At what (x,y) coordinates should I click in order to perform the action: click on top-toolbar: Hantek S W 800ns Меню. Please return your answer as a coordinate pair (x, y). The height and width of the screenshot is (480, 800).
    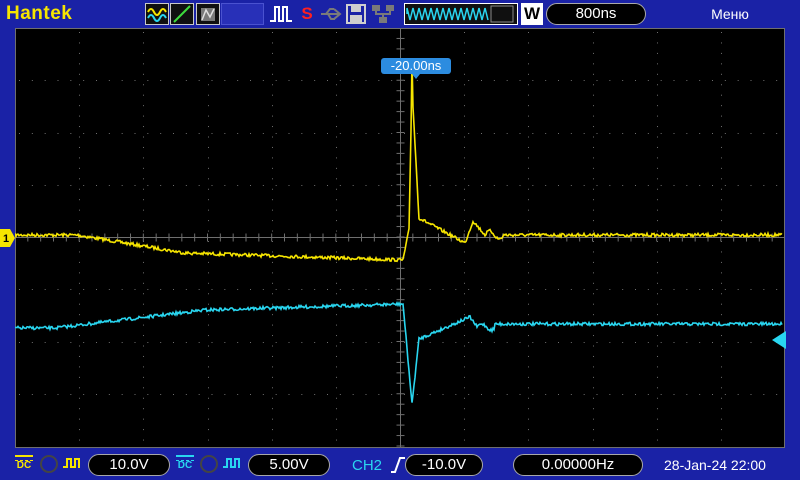
    Looking at the image, I should click on (400, 15).